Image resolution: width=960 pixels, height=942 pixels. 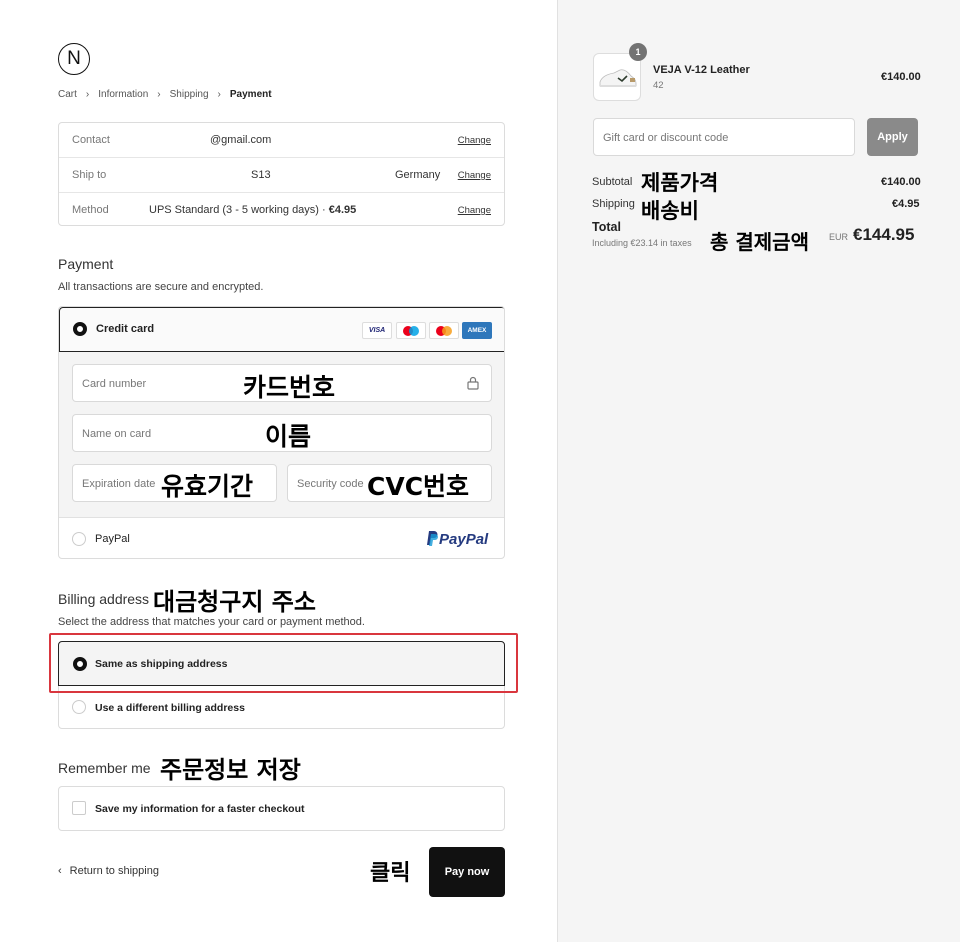 What do you see at coordinates (377, 330) in the screenshot?
I see `visa-icon: VISA` at bounding box center [377, 330].